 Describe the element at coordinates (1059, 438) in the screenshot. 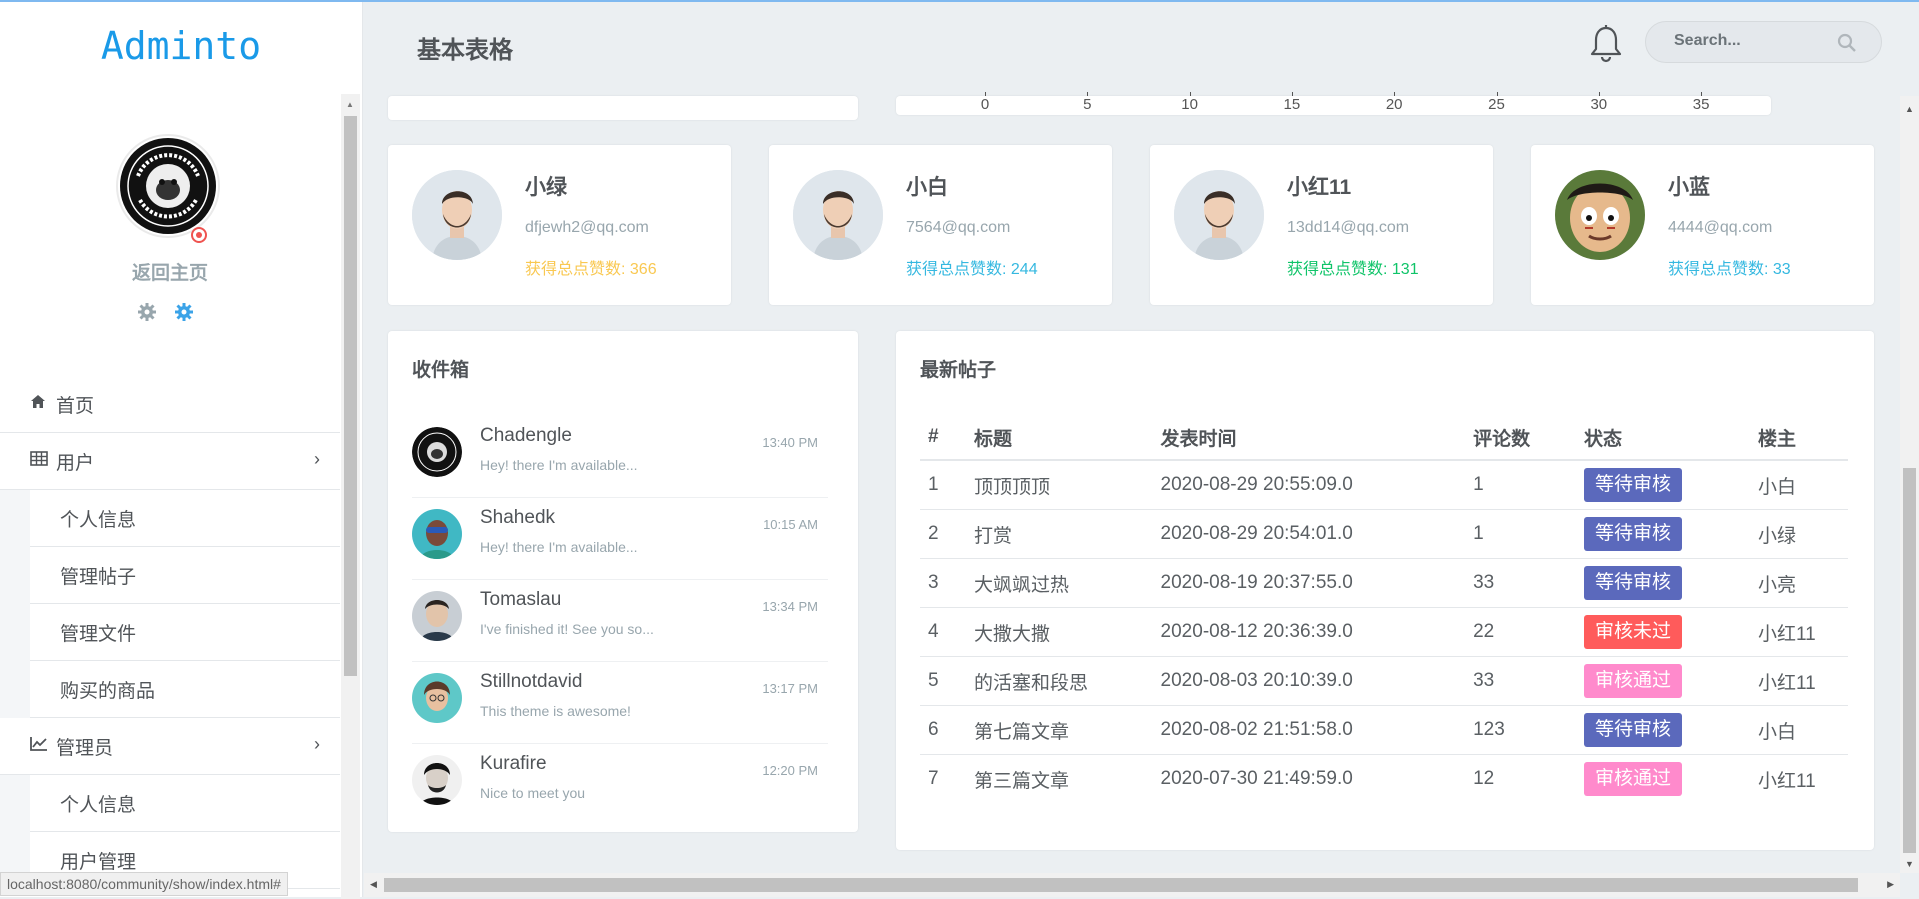

I see `column-header: 标题` at that location.